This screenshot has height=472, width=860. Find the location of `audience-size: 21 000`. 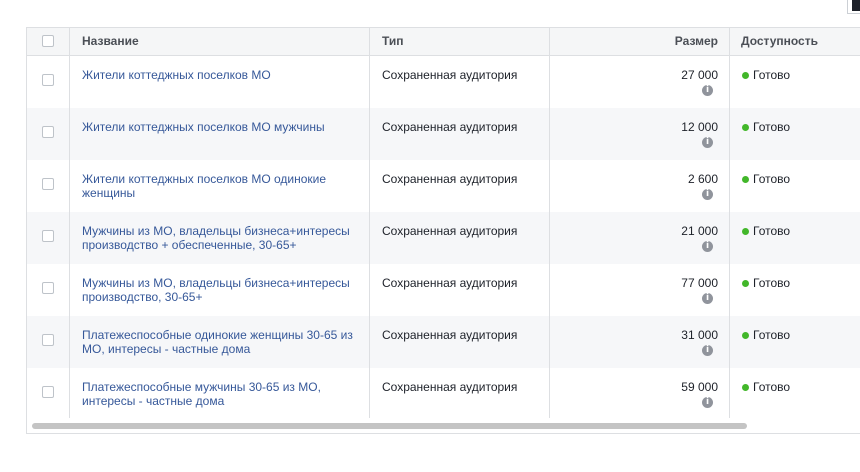

audience-size: 21 000 is located at coordinates (699, 231).